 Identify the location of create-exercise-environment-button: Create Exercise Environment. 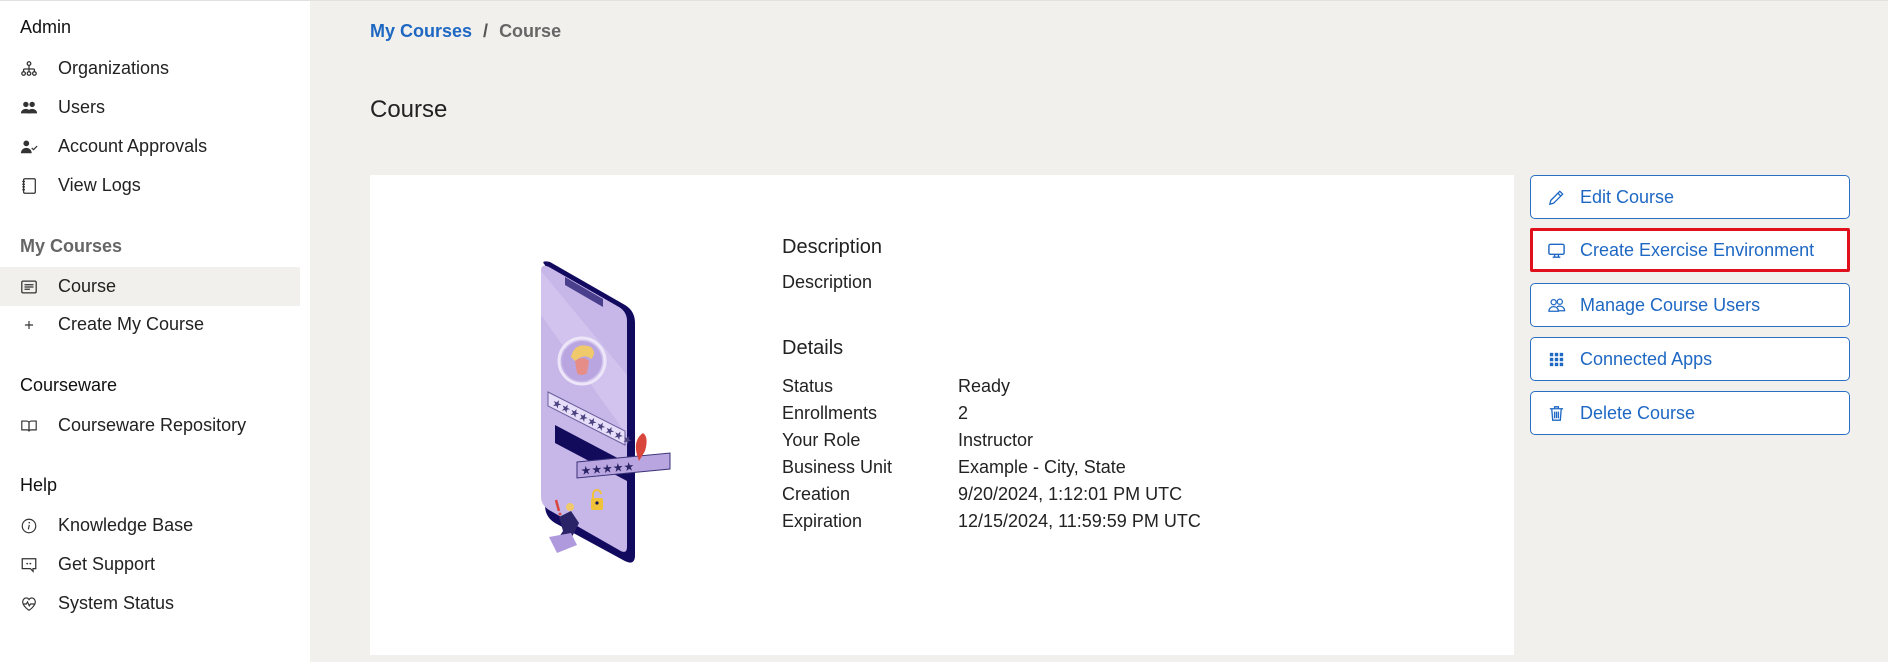
(1690, 250).